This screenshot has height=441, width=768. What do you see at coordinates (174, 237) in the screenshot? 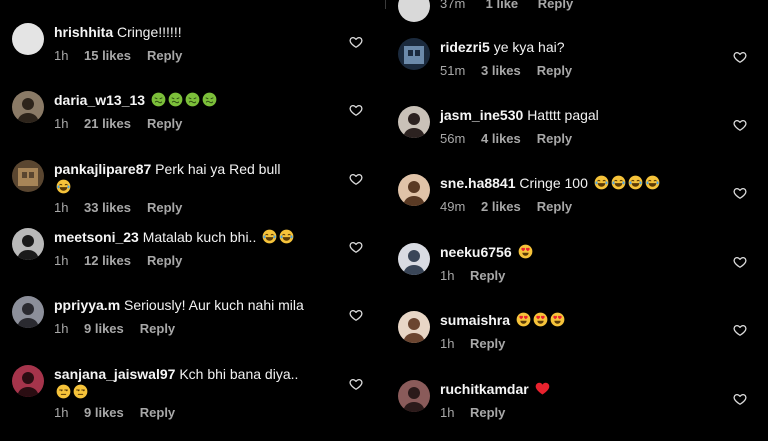
I see `comment-body: meetsoni_23 Matalab kuch bhi..` at bounding box center [174, 237].